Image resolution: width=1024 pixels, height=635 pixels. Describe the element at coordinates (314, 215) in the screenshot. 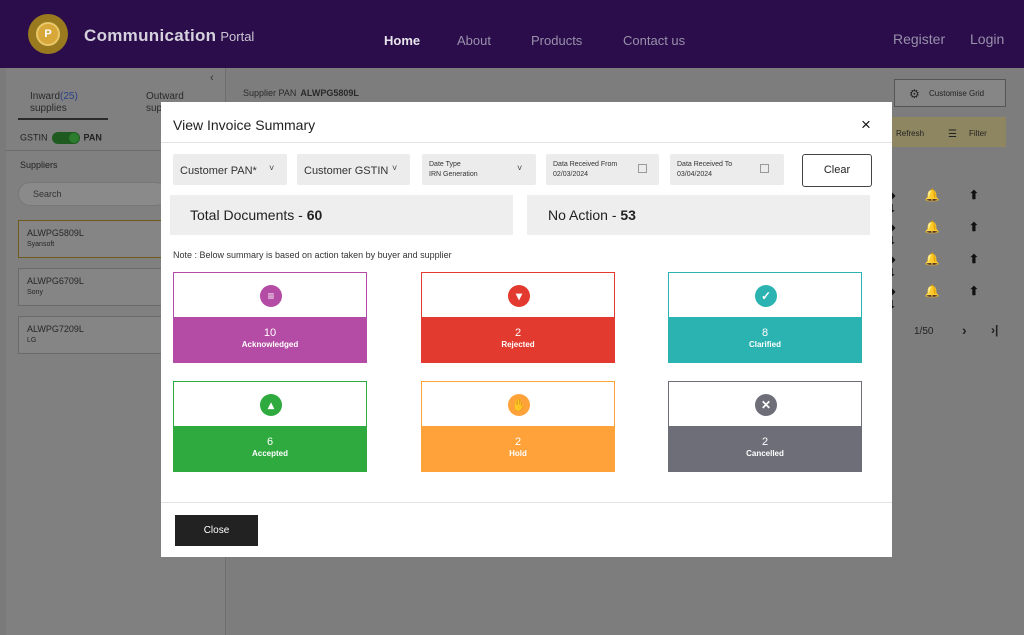

I see `total-documents-value: 60` at that location.